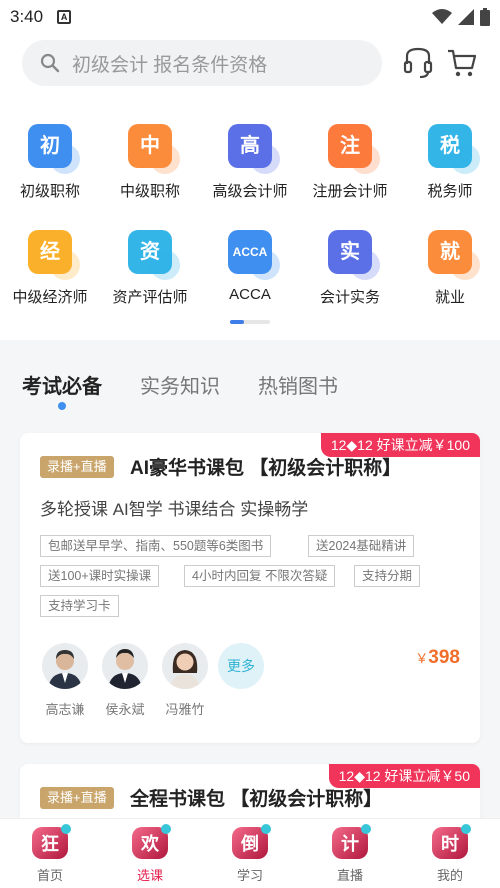 Image resolution: width=500 pixels, height=888 pixels. I want to click on category-label: ACCA, so click(250, 294).